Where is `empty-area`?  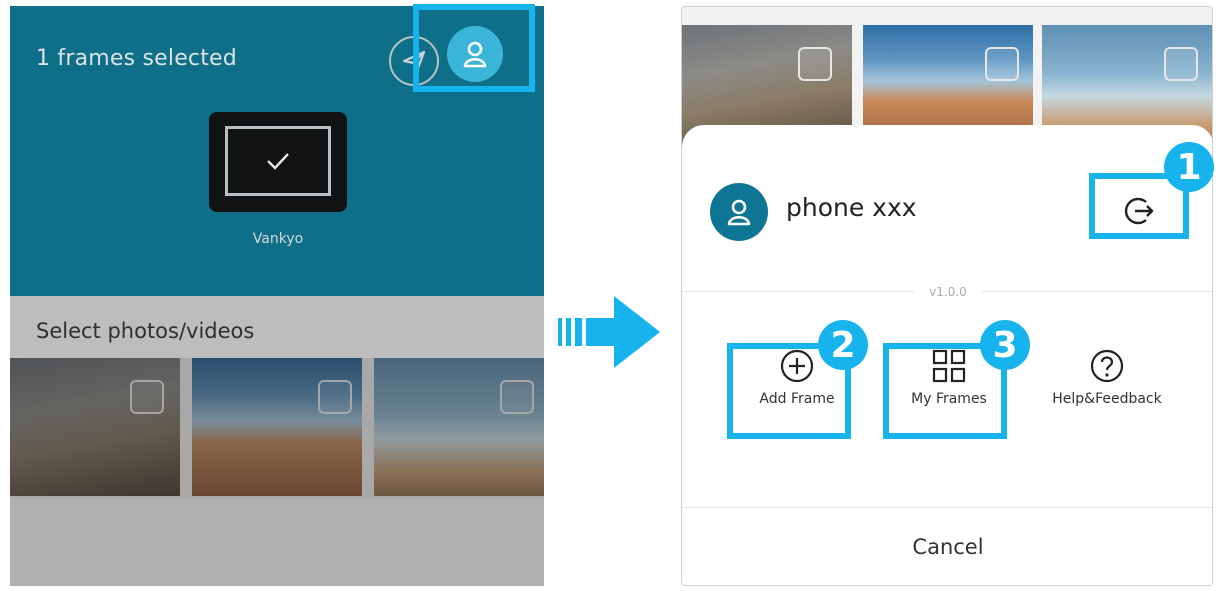 empty-area is located at coordinates (277, 542).